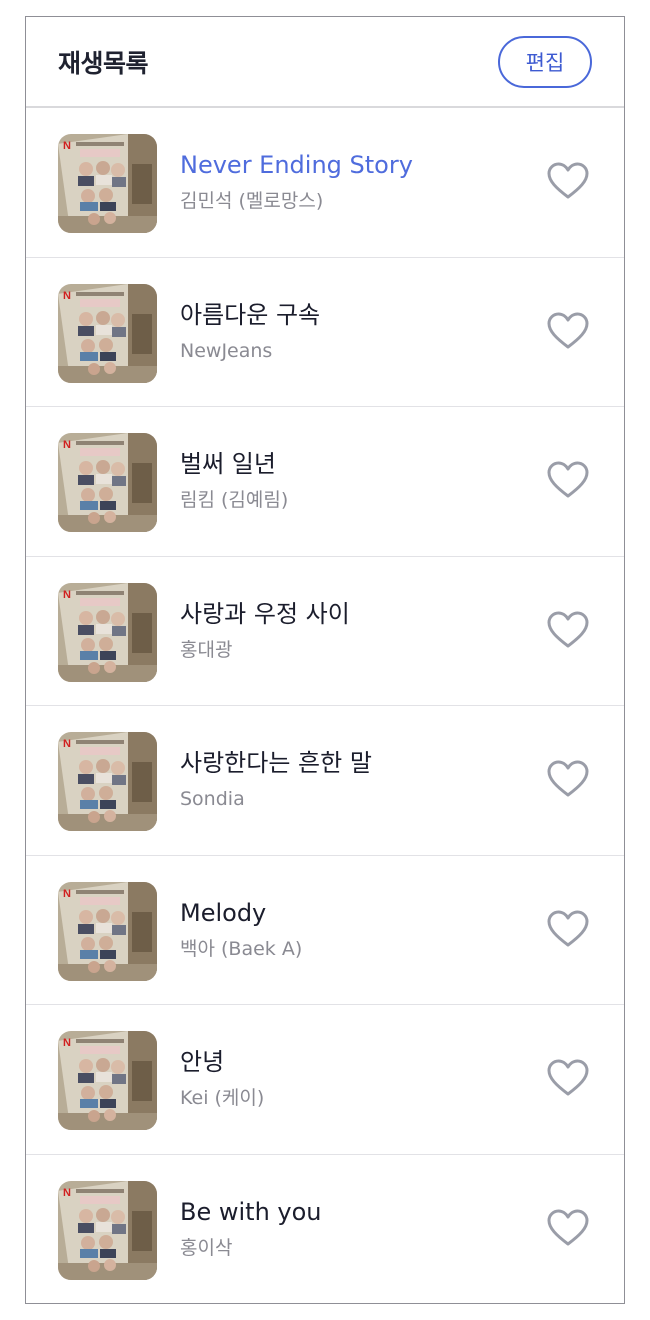 The height and width of the screenshot is (1320, 650). Describe the element at coordinates (250, 314) in the screenshot. I see `song-title: 아름다운 구속` at that location.